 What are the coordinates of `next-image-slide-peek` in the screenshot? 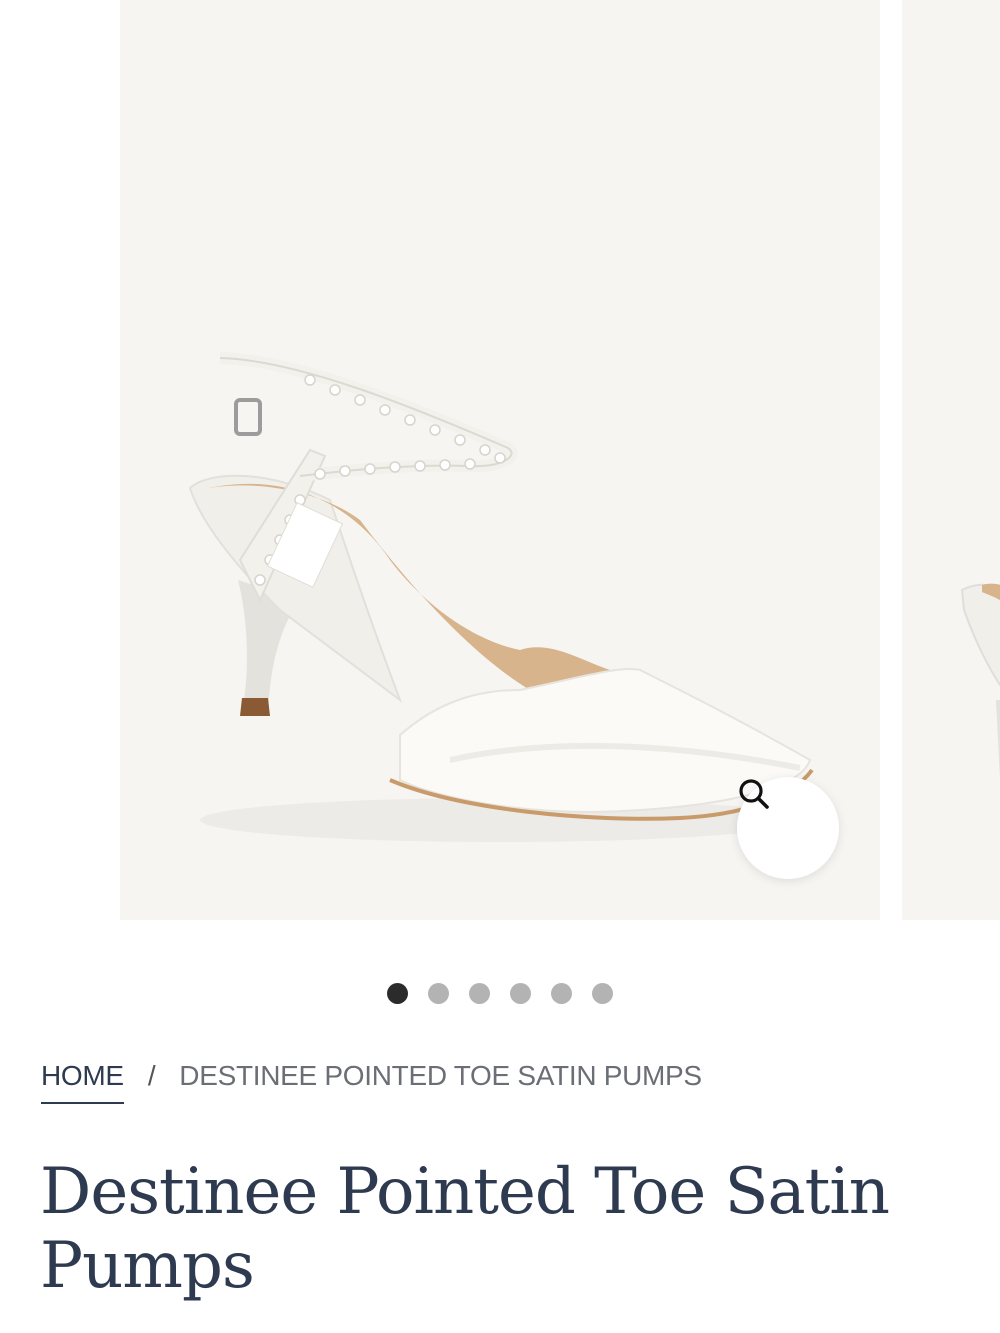 It's located at (951, 460).